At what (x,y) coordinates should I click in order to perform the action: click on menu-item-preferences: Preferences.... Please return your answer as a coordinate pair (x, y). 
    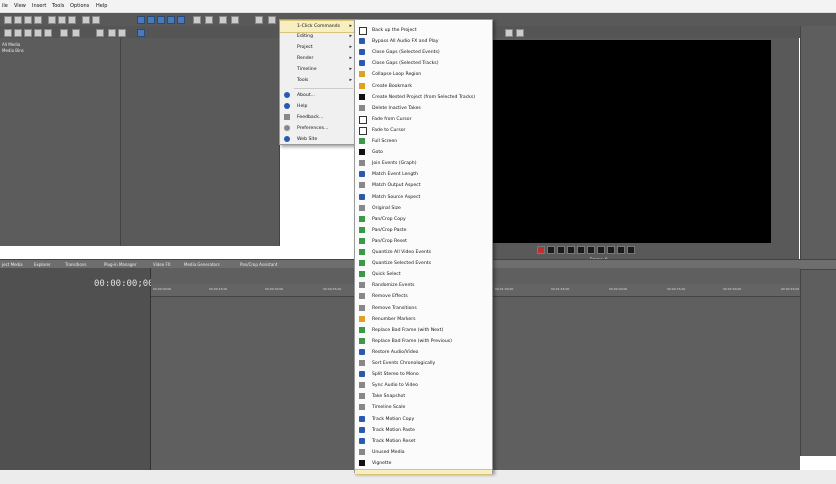
    Looking at the image, I should click on (317, 128).